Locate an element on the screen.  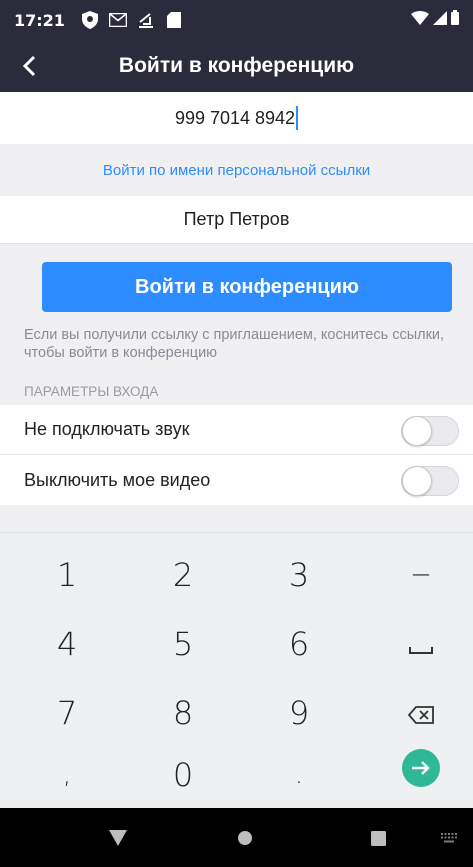
join-options-section-title: ПАРАМЕТРЫ ВХОДА is located at coordinates (91, 391).